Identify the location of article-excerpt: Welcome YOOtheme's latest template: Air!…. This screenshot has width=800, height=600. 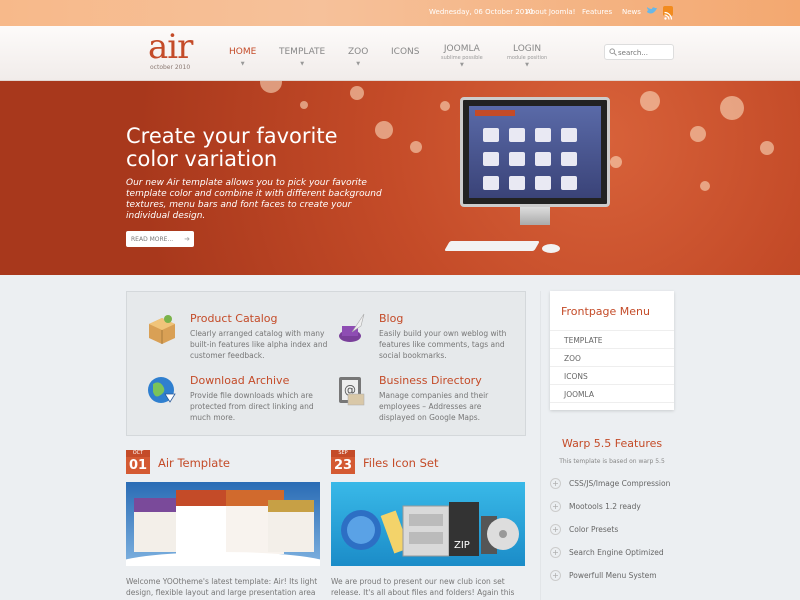
(222, 587).